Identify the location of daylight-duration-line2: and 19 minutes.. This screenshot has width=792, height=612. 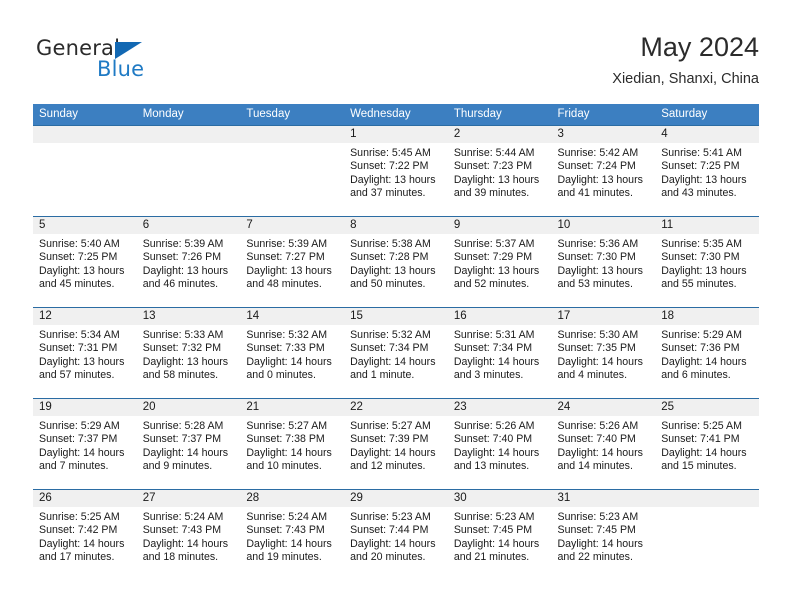
(284, 557).